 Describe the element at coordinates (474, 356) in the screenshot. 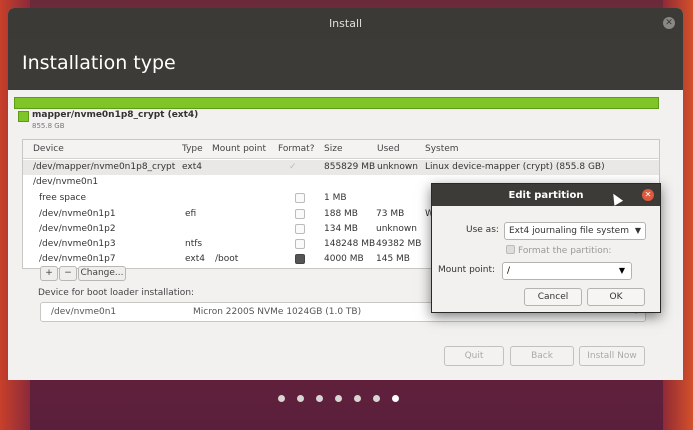

I see `quit-button: Quit` at that location.